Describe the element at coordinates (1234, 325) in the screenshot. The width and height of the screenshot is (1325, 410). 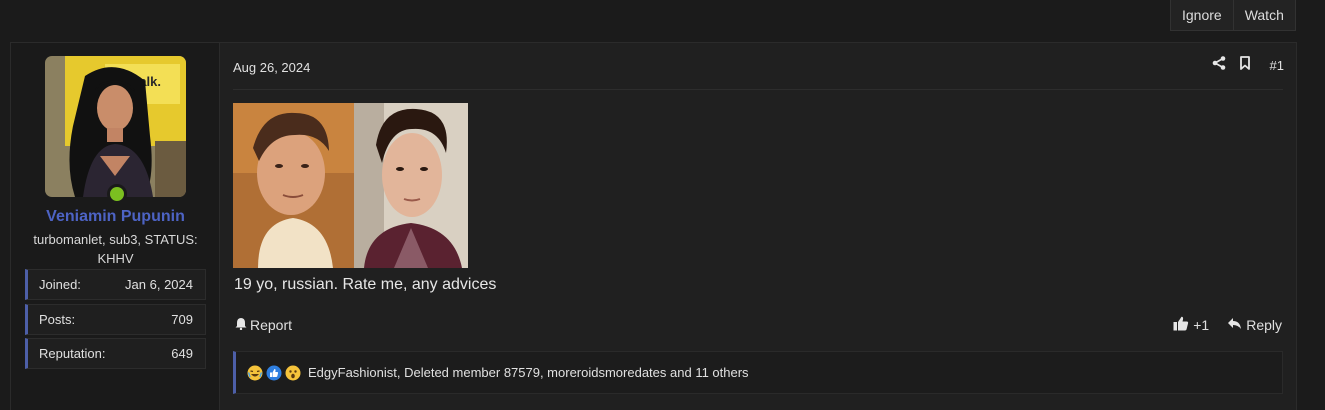
I see `reply-arrow-icon` at that location.